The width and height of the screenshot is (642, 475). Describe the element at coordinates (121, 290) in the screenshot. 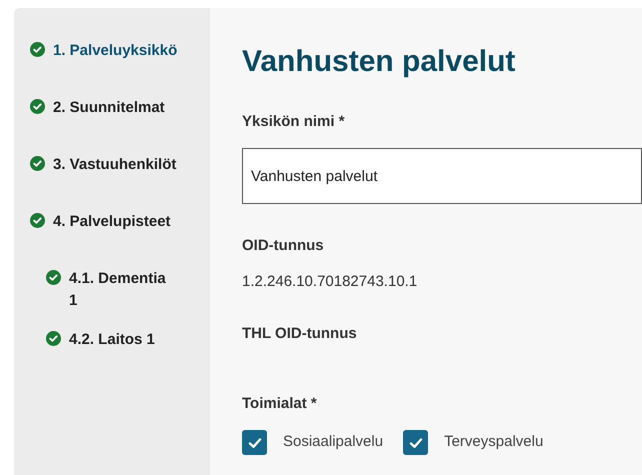

I see `step-link: 4.1. Dementia 1` at that location.